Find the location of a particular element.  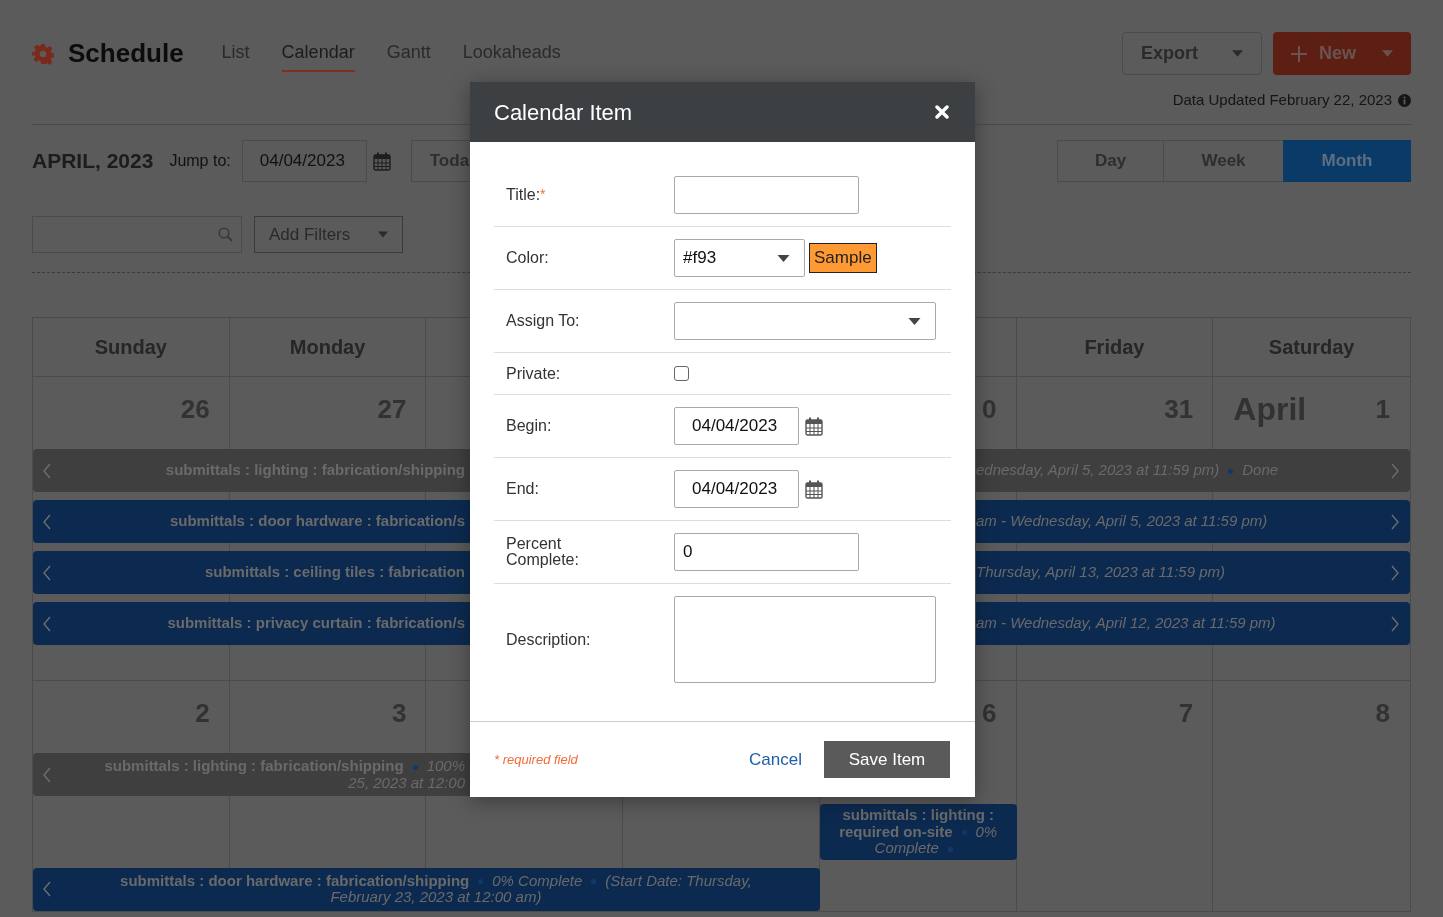

field-label: Title: is located at coordinates (523, 194).